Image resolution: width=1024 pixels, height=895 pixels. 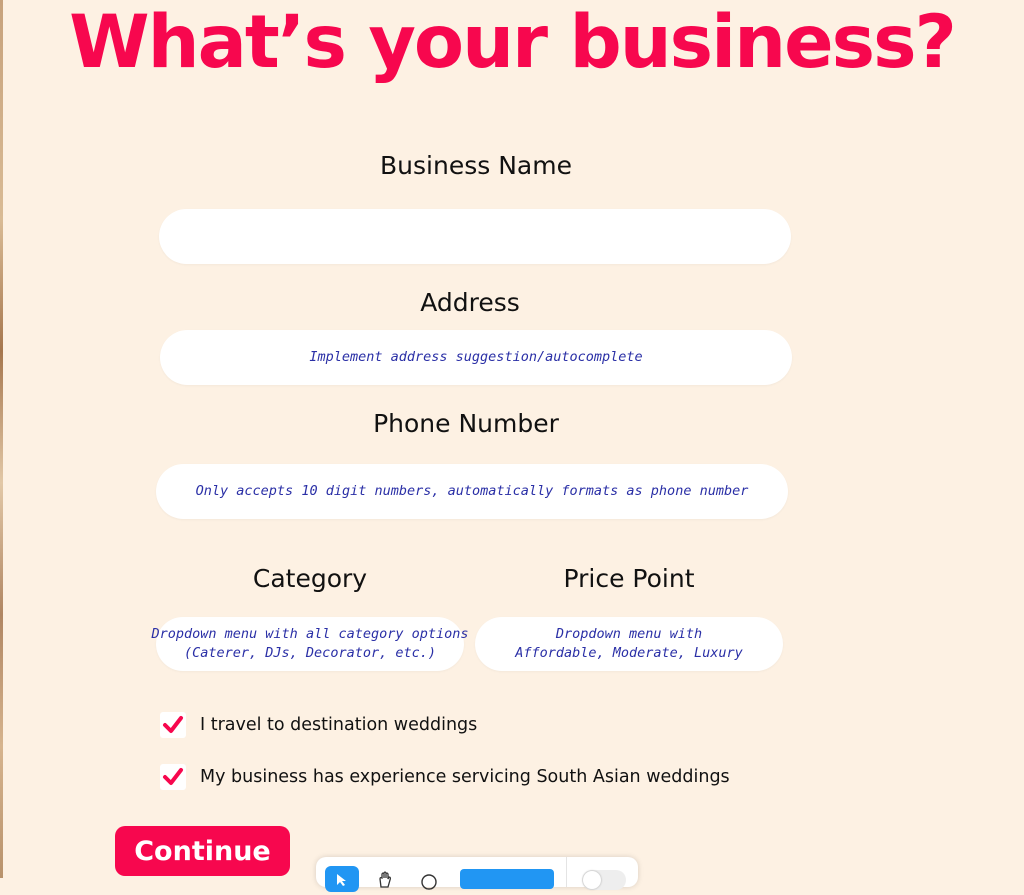 What do you see at coordinates (202, 851) in the screenshot?
I see `continue-button: Continue` at bounding box center [202, 851].